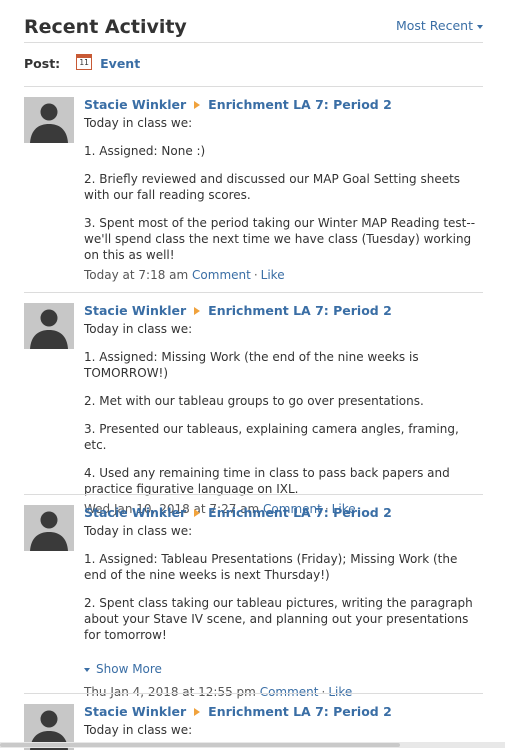  I want to click on sort-dropdown: Most Recent, so click(439, 25).